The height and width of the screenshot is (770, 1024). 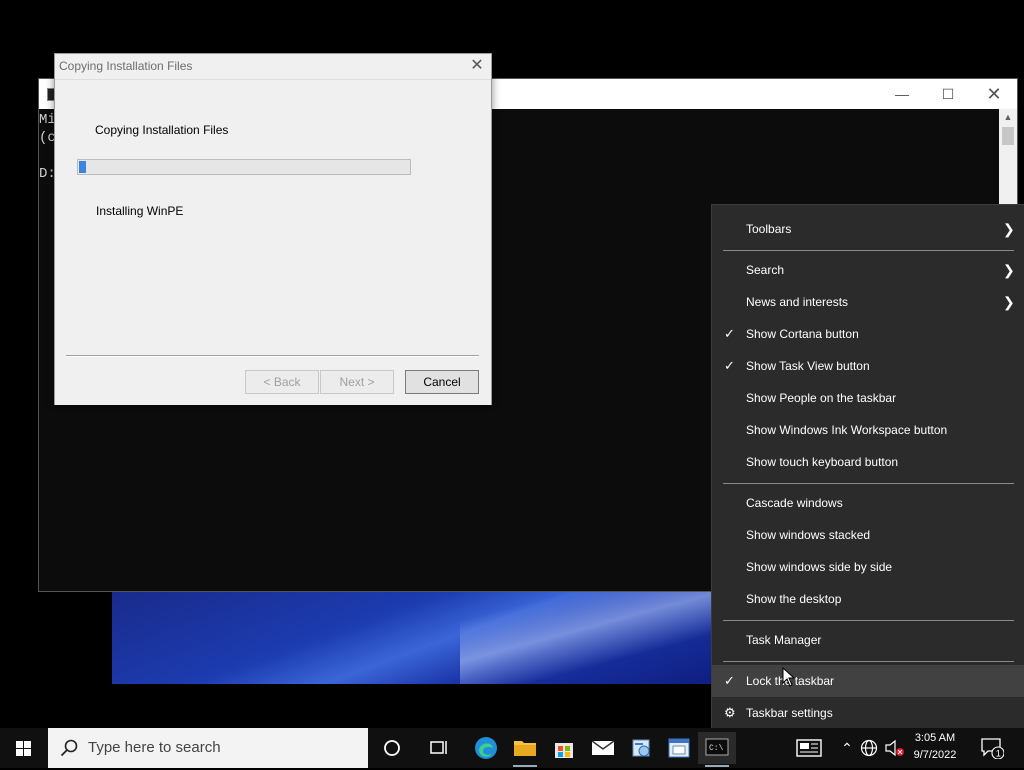 I want to click on menu-item-show-touch-keyboard: Show touch keyboard button, so click(x=868, y=462).